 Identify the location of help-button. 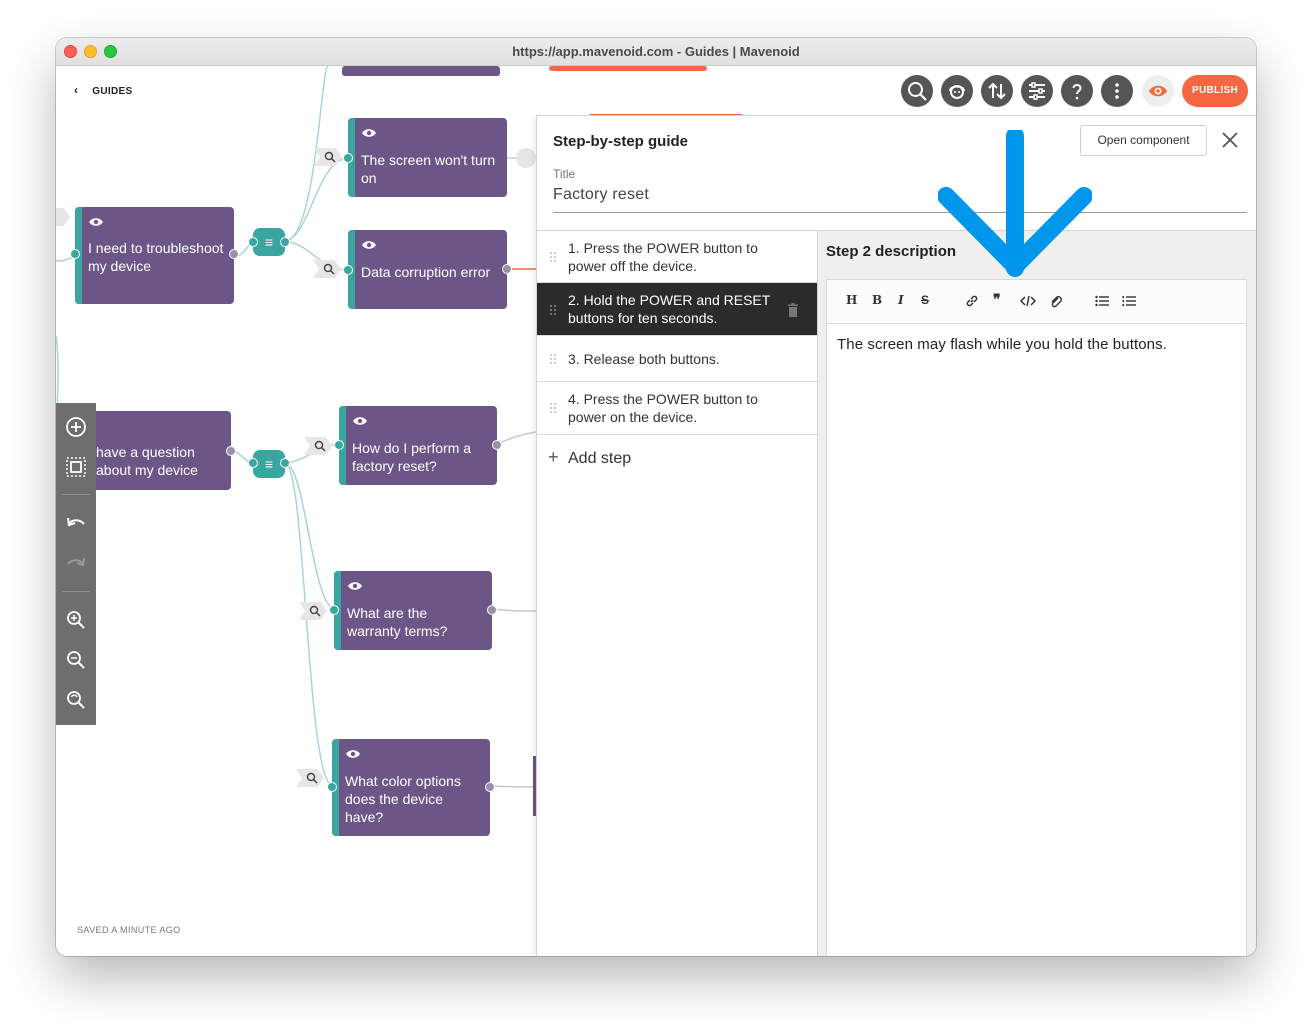
(1077, 91).